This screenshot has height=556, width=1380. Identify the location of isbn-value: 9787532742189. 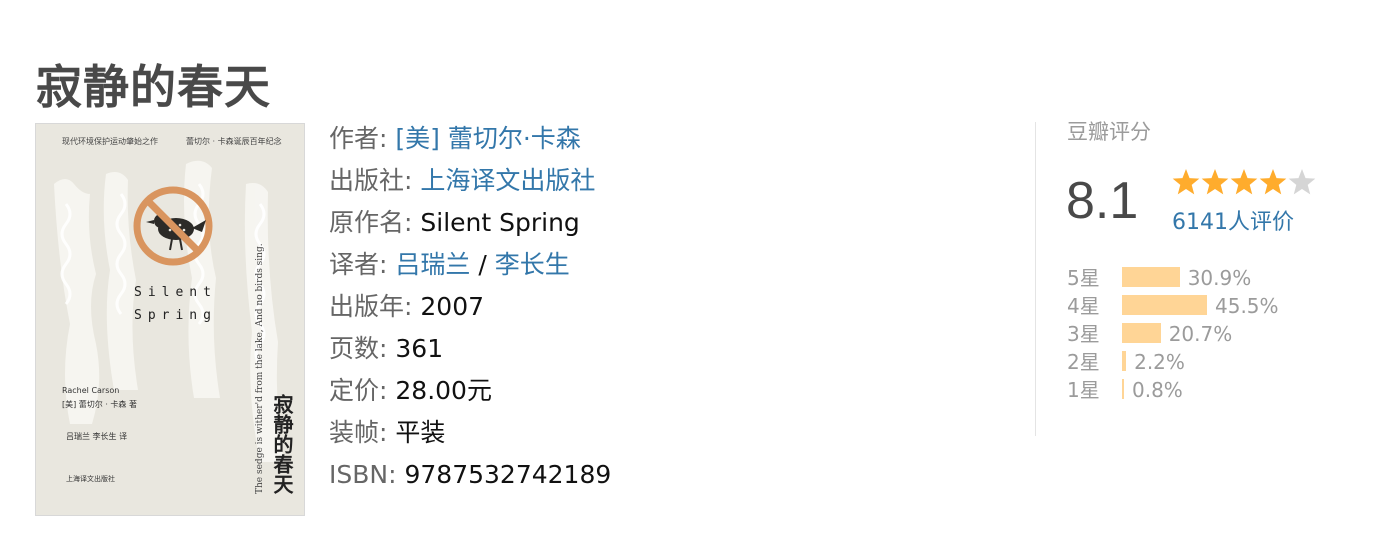
(508, 474).